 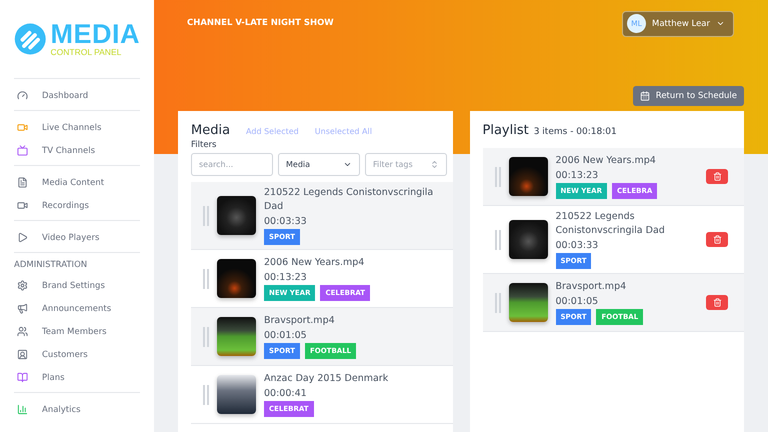 I want to click on nav-item: Video Players, so click(x=77, y=237).